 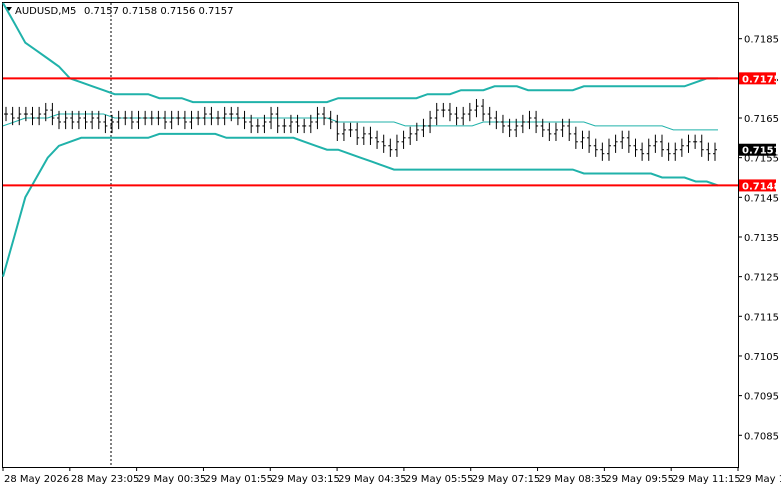 I want to click on time-tick-label: 29 May 11:15, so click(x=706, y=479).